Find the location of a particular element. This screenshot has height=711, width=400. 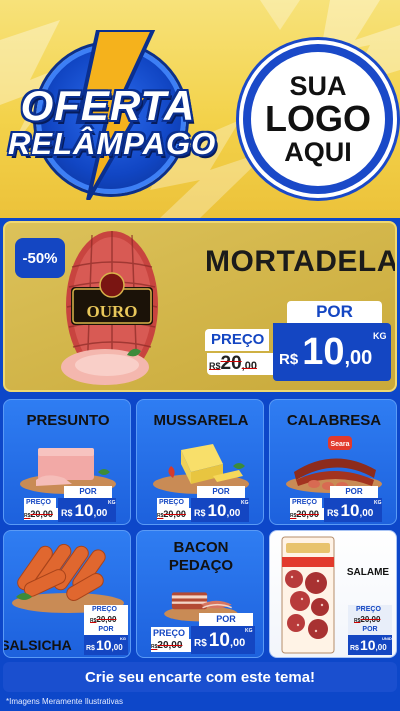

logo-text-line1: SUA is located at coordinates (318, 85).